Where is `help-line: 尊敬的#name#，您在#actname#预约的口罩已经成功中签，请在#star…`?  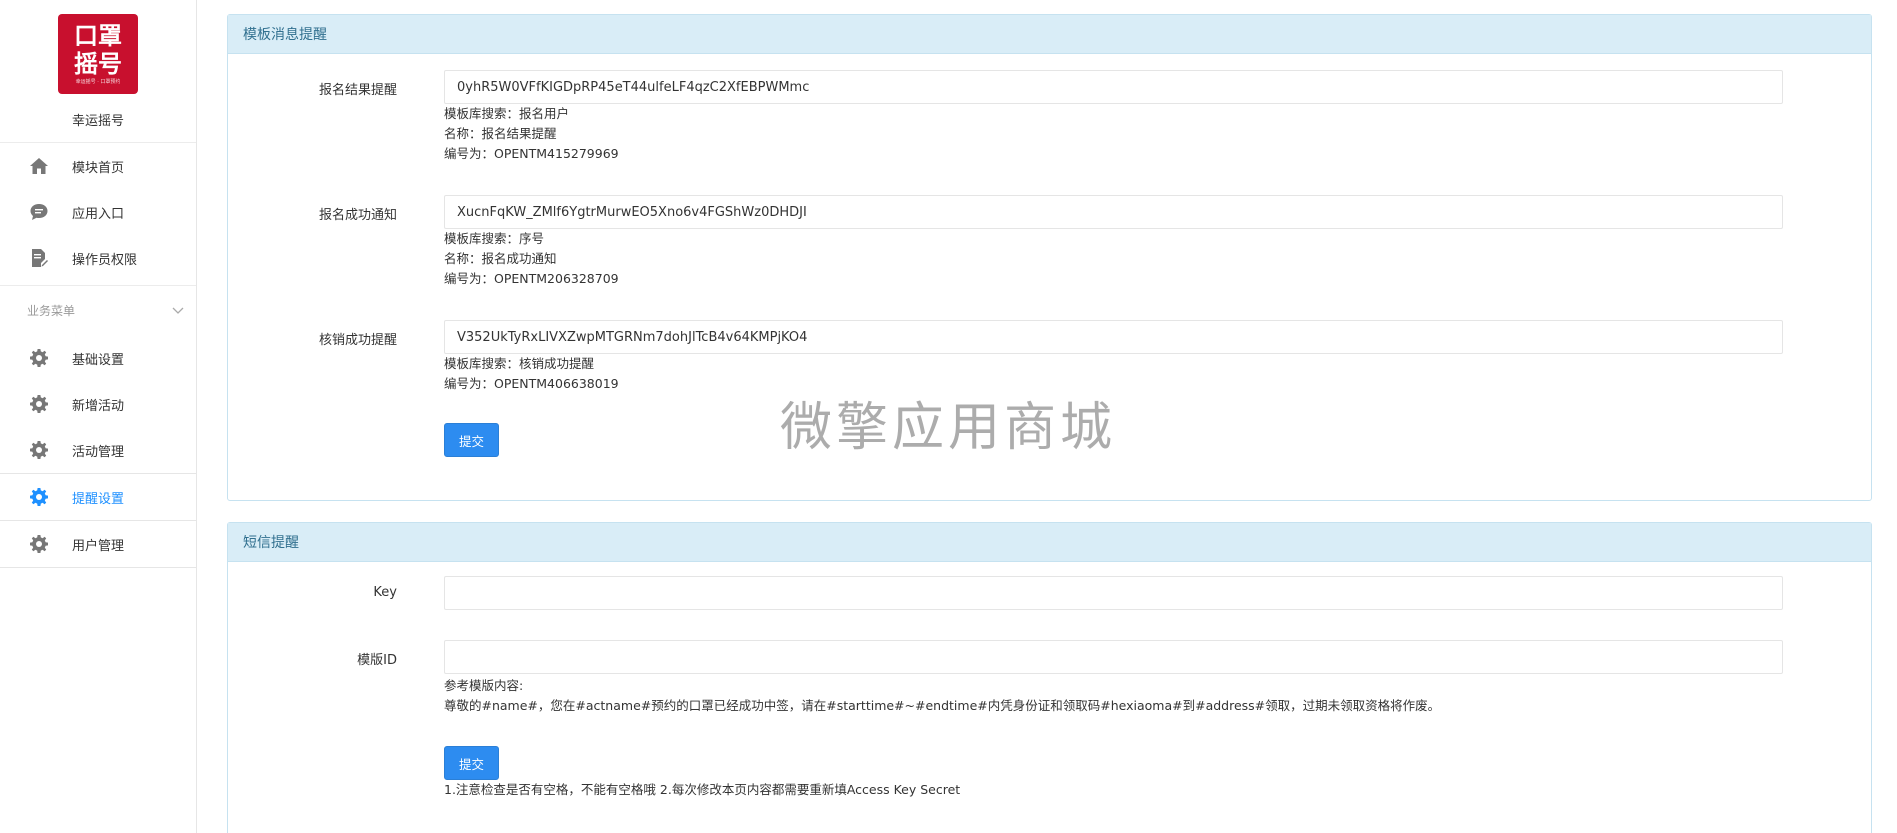
help-line: 尊敬的#name#，您在#actname#预约的口罩已经成功中签，请在#star… is located at coordinates (942, 705).